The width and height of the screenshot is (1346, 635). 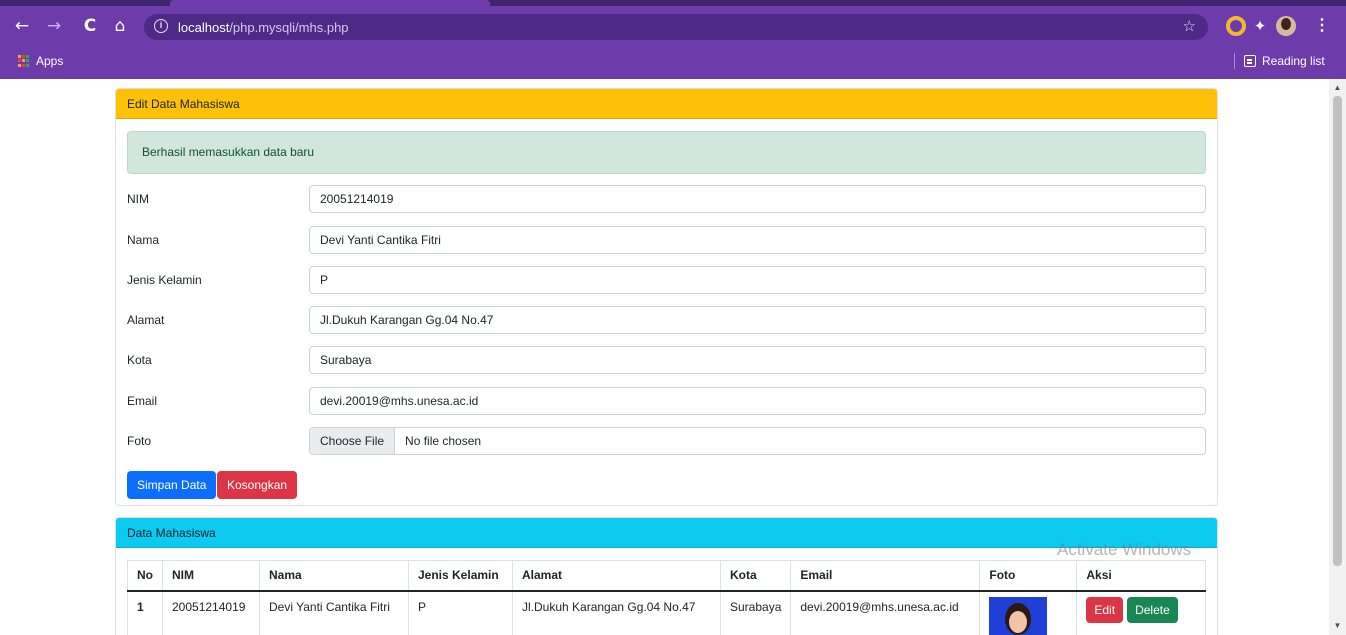 What do you see at coordinates (673, 61) in the screenshot?
I see `bookmarks-bar: Apps Reading list` at bounding box center [673, 61].